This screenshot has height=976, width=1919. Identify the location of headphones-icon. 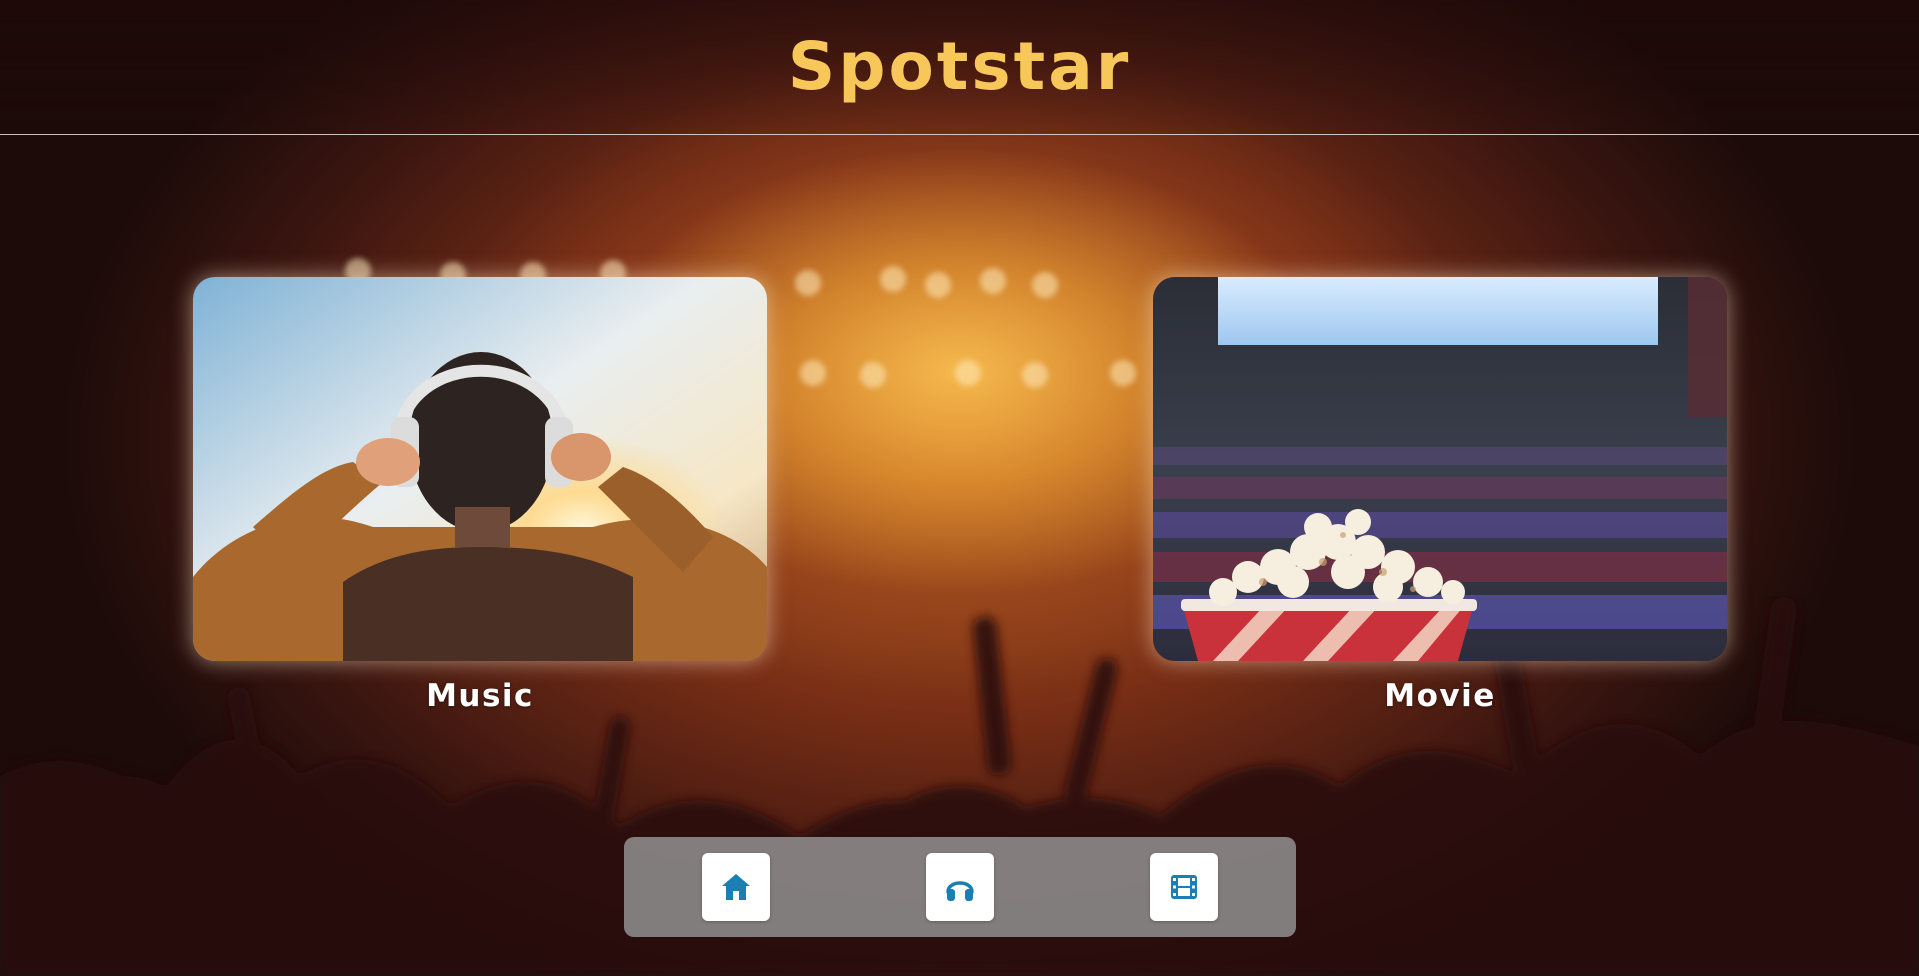
(960, 891).